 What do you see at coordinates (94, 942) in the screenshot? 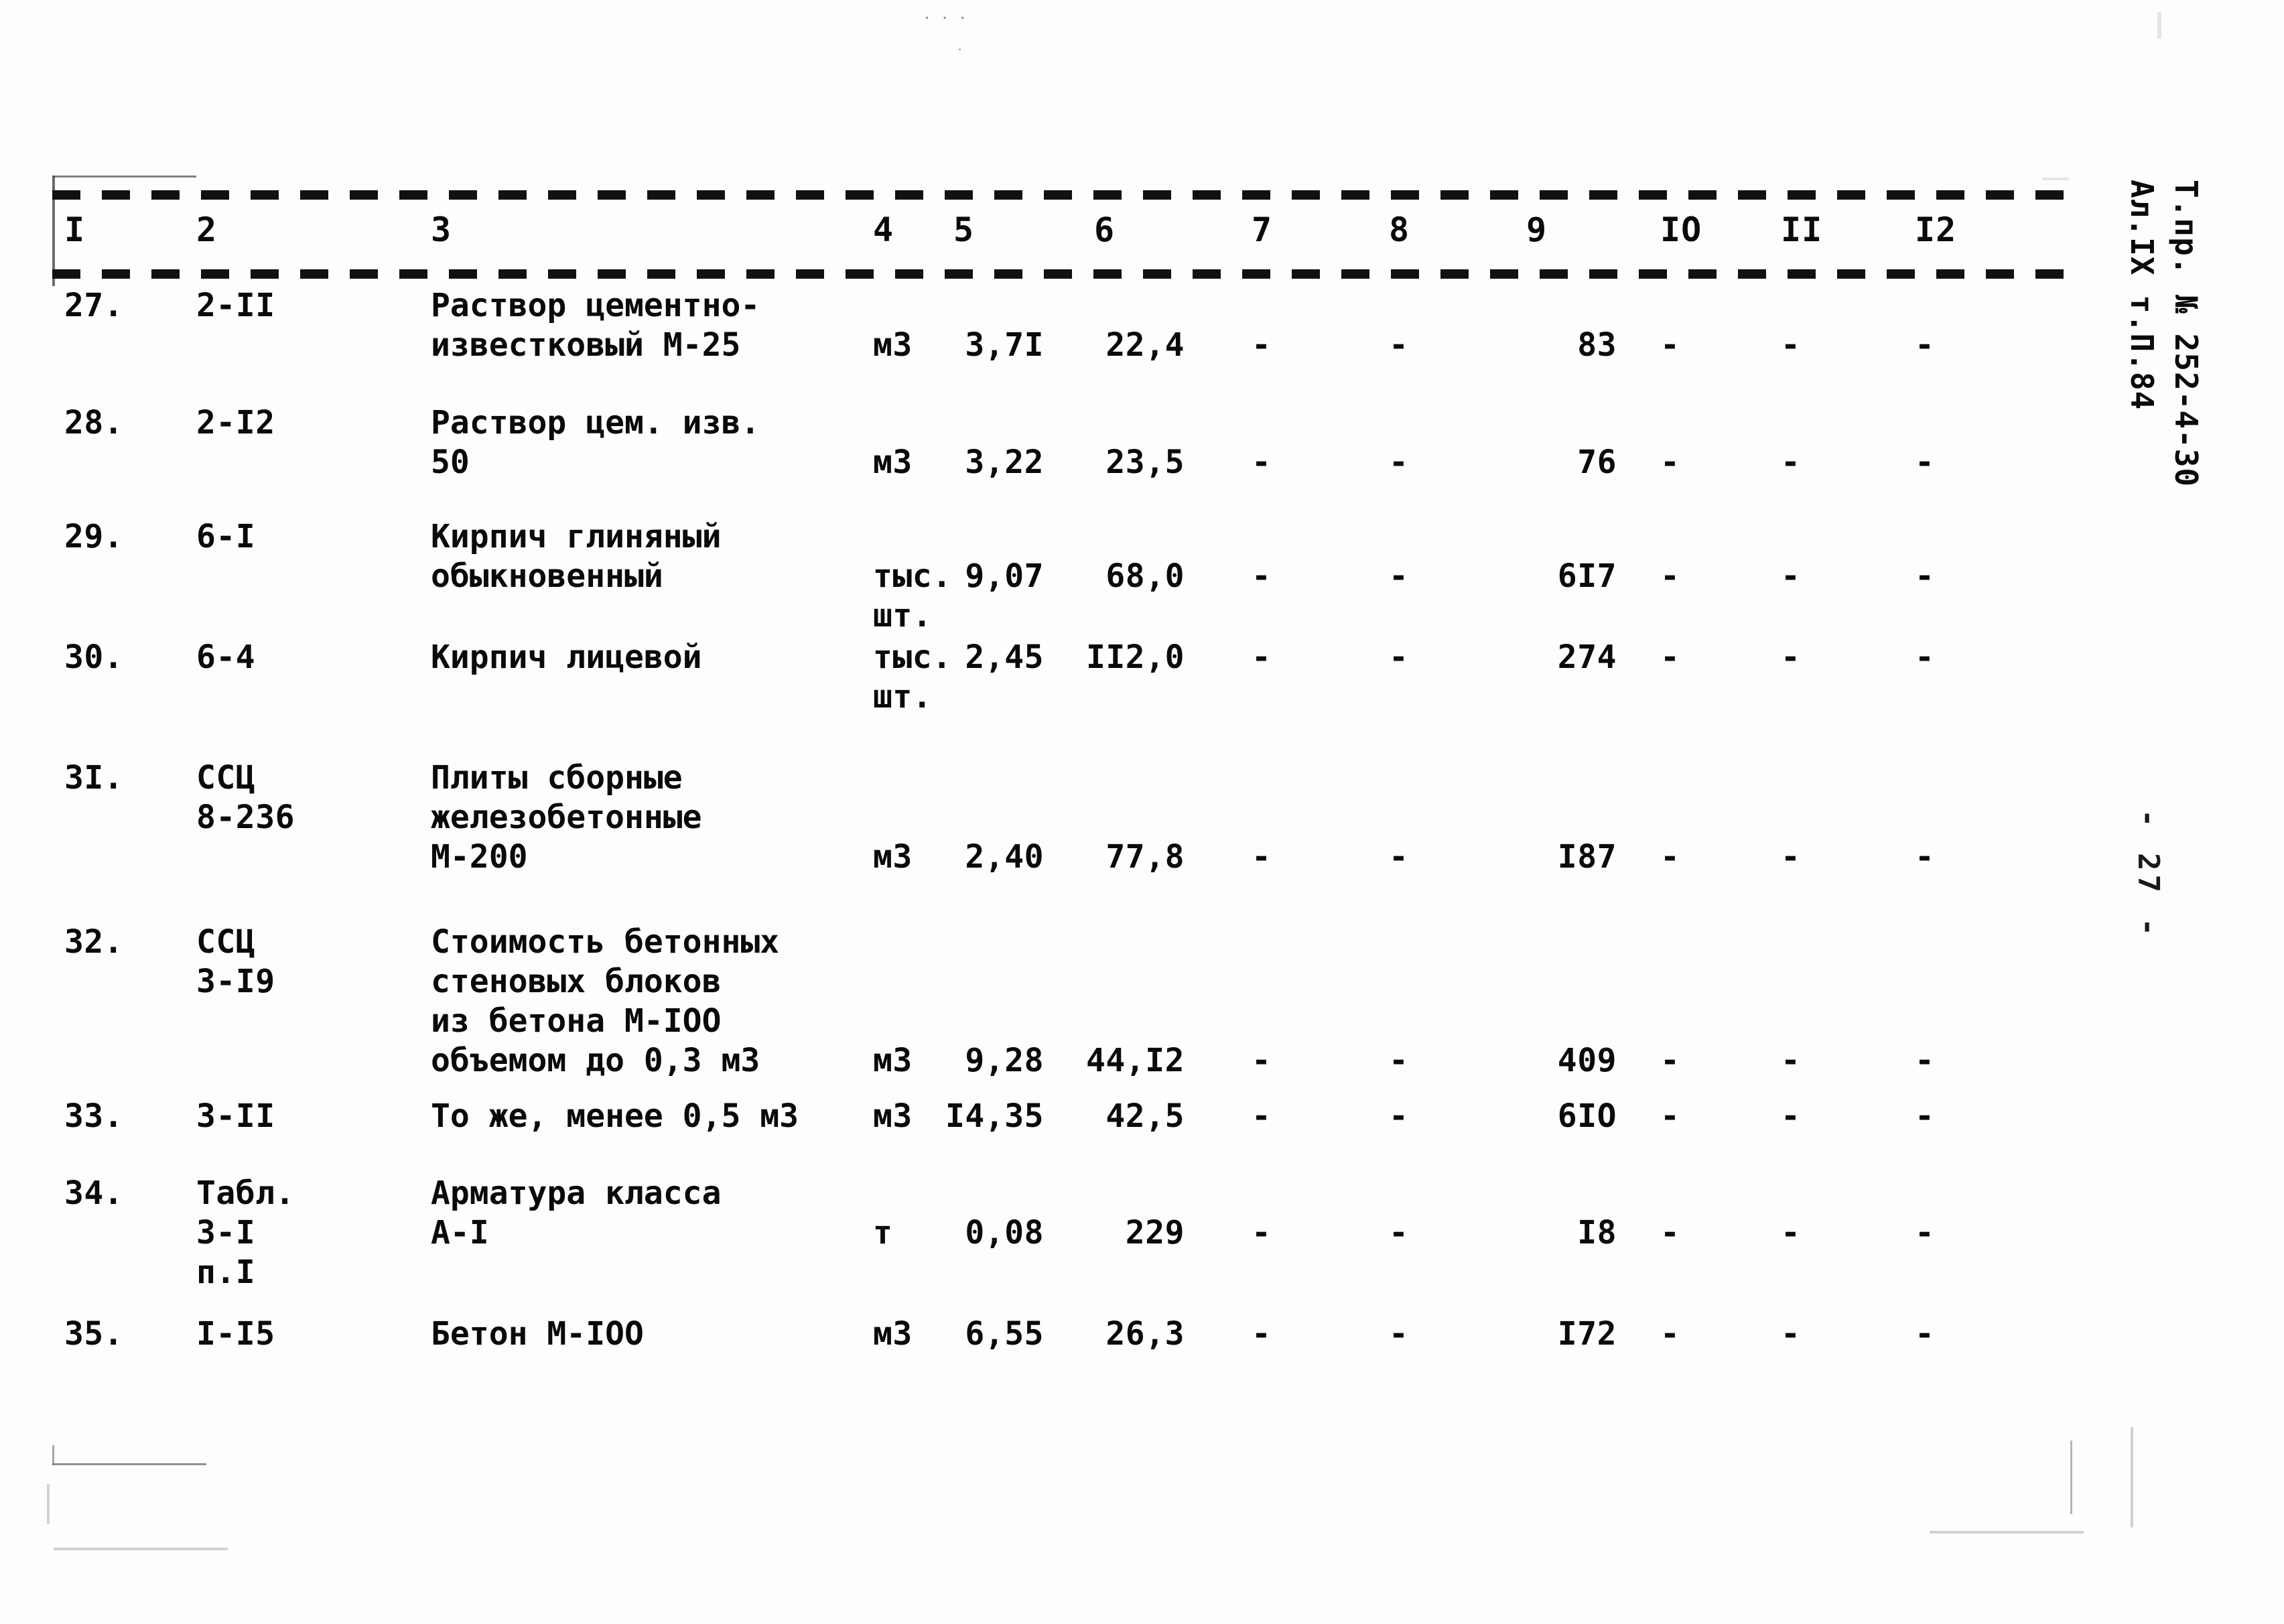
I see `row-item-number: 32.` at bounding box center [94, 942].